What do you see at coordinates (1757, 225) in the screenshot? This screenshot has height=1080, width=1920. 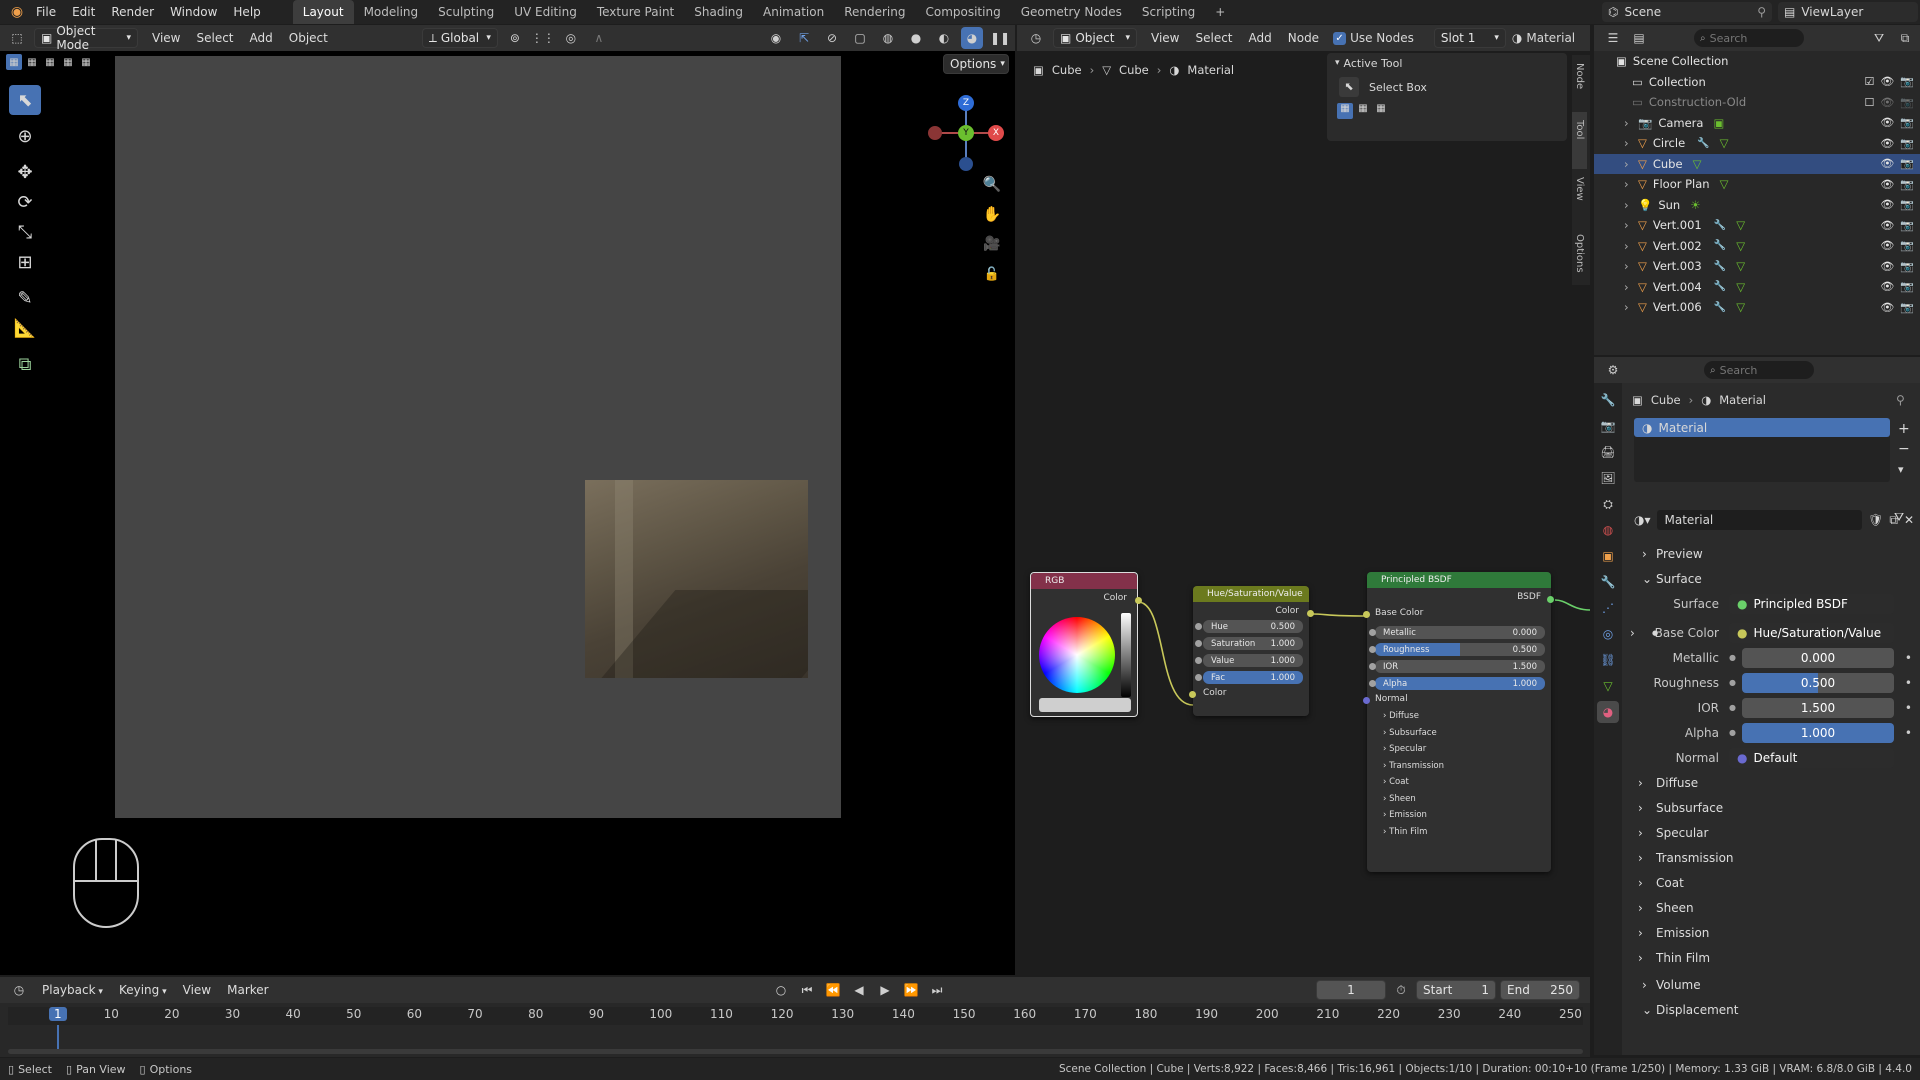 I see `outliner-item-vert-001: › ▽ Vert.001 🔧 ▽ 👁 📷` at bounding box center [1757, 225].